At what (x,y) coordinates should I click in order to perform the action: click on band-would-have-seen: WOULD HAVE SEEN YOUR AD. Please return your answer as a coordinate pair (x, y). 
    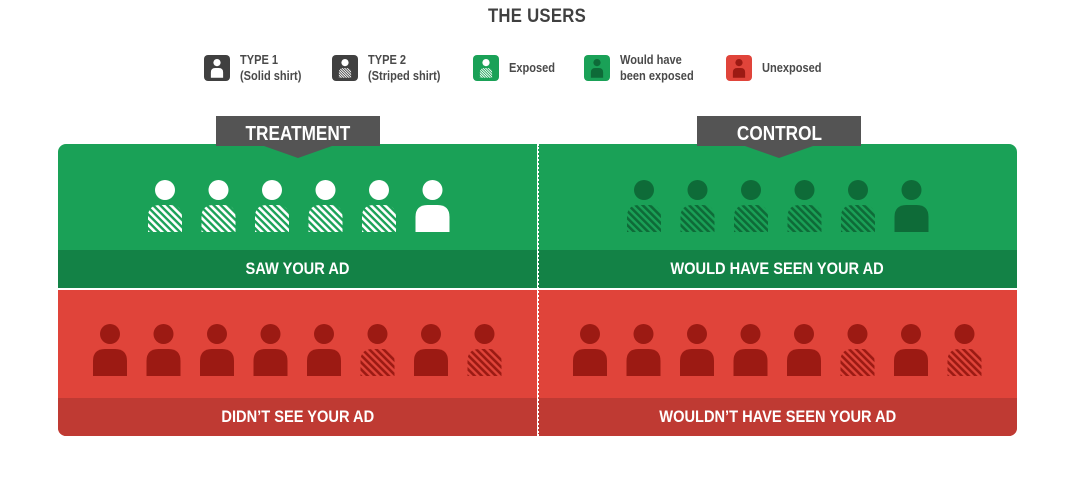
    Looking at the image, I should click on (777, 269).